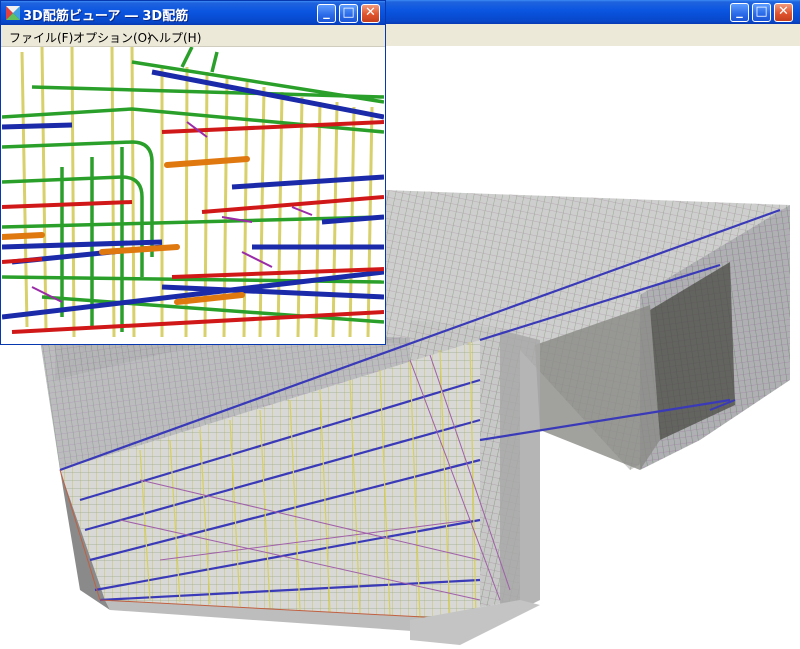 The height and width of the screenshot is (649, 800). Describe the element at coordinates (106, 16) in the screenshot. I see `viewer-title: 3D配筋ビューア ― 3D配筋` at that location.